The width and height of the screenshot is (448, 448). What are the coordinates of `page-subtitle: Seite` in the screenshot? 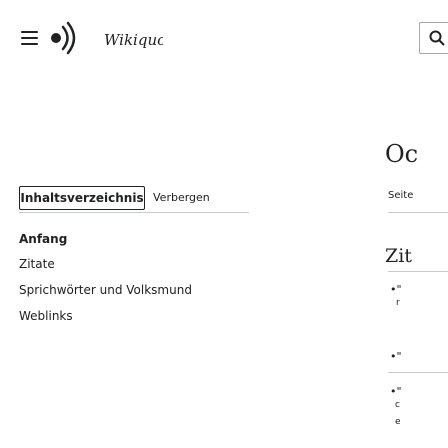 It's located at (401, 195).